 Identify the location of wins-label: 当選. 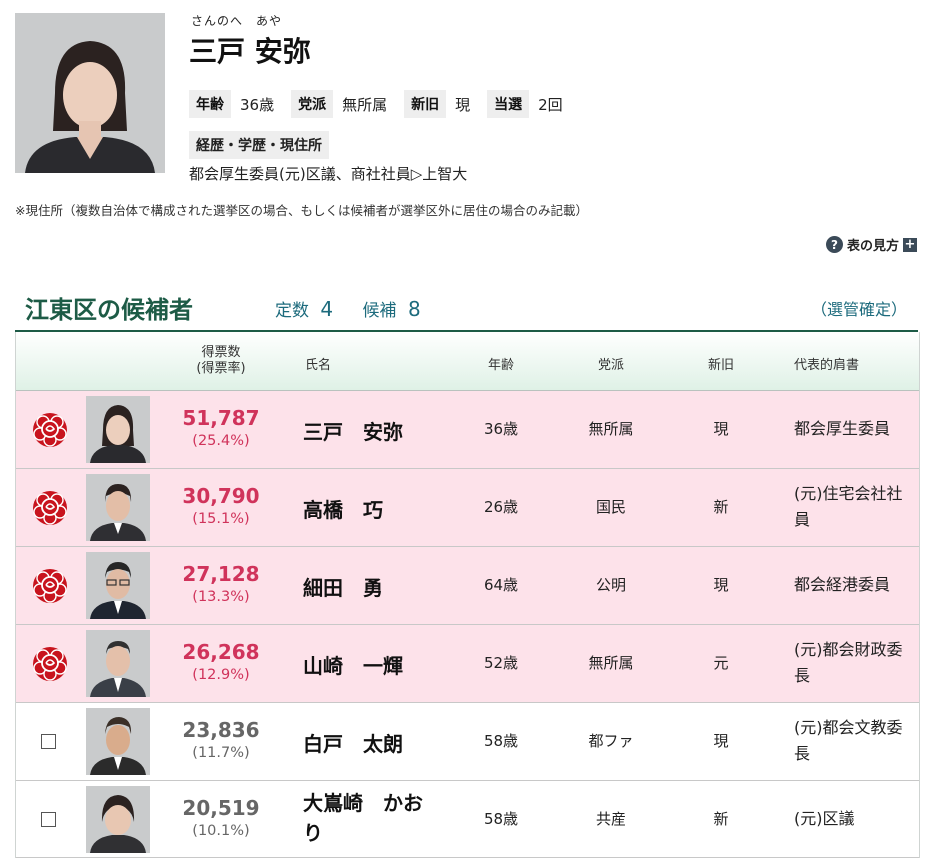
(508, 104).